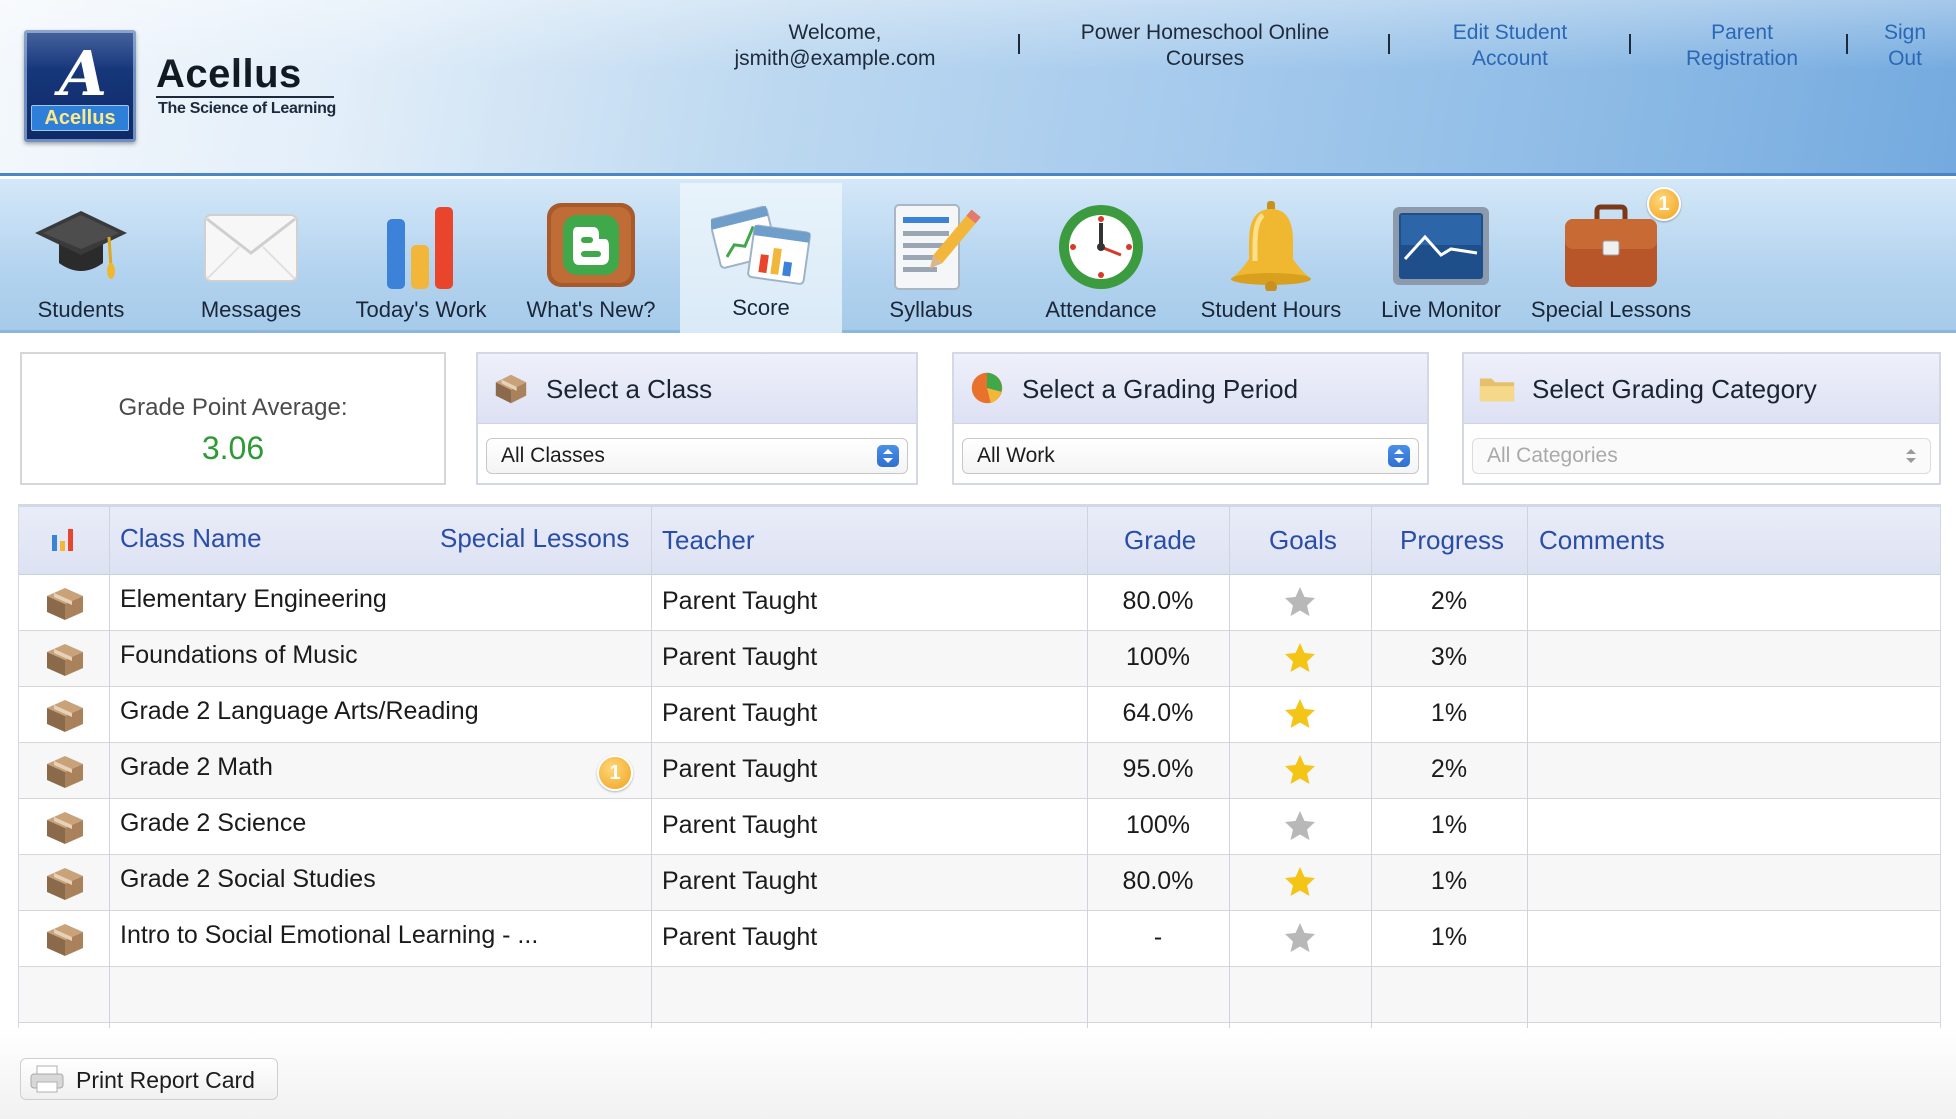 This screenshot has height=1119, width=1956. What do you see at coordinates (63, 540) in the screenshot?
I see `chart-column-icon` at bounding box center [63, 540].